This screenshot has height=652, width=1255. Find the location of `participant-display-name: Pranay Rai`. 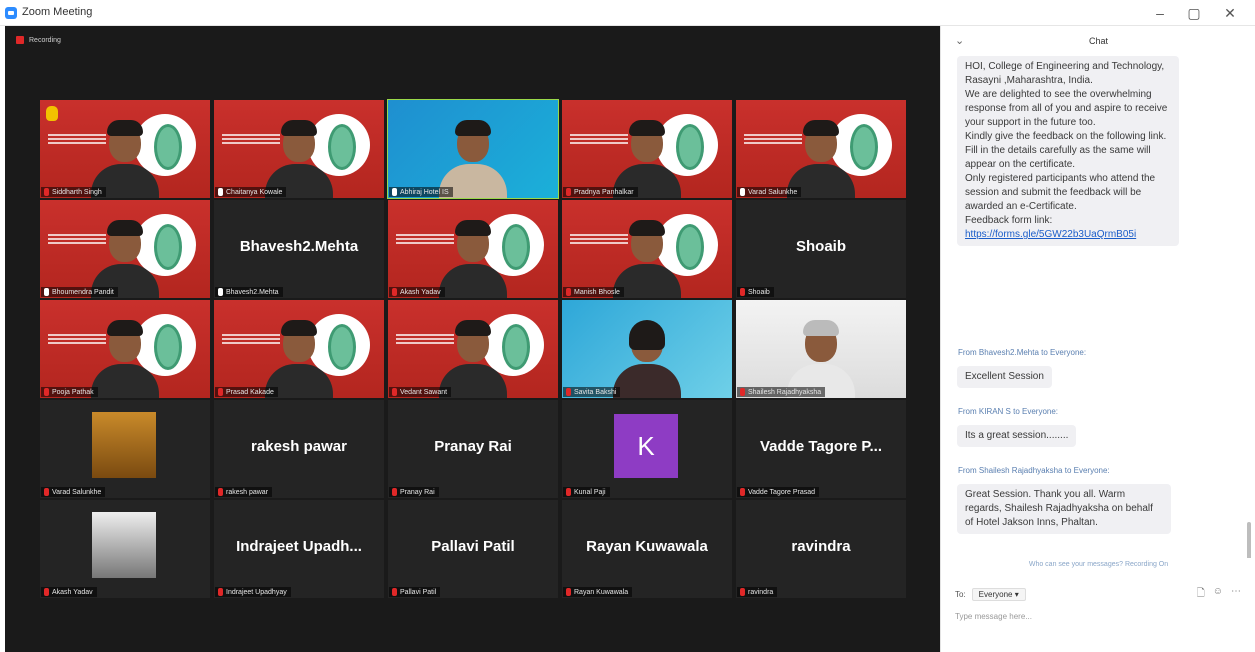

participant-display-name: Pranay Rai is located at coordinates (473, 446).